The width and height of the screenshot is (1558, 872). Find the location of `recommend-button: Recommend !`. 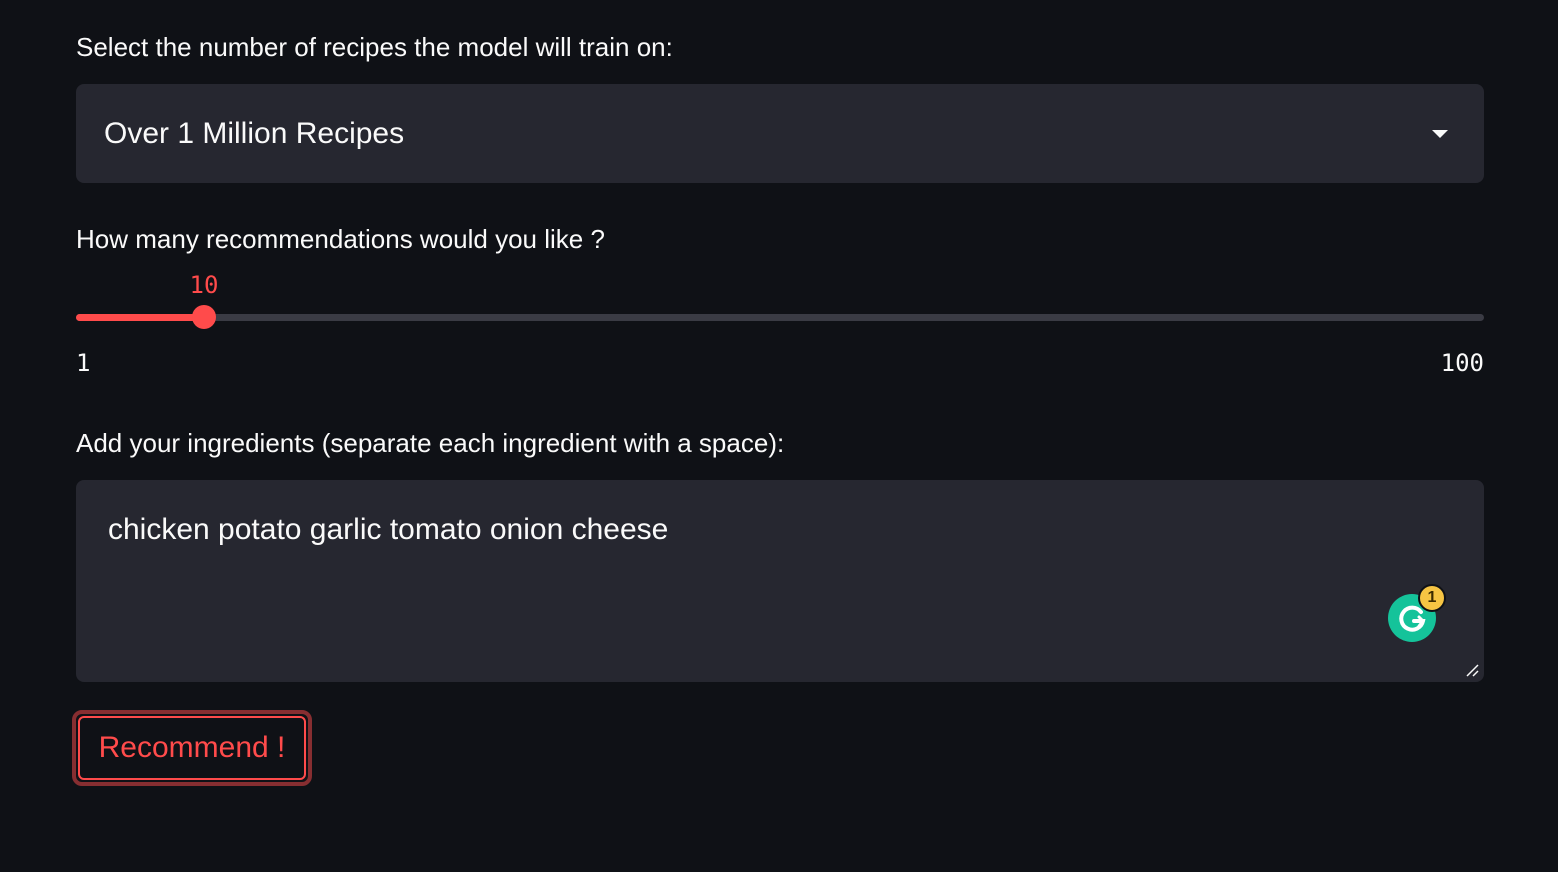

recommend-button: Recommend ! is located at coordinates (192, 748).